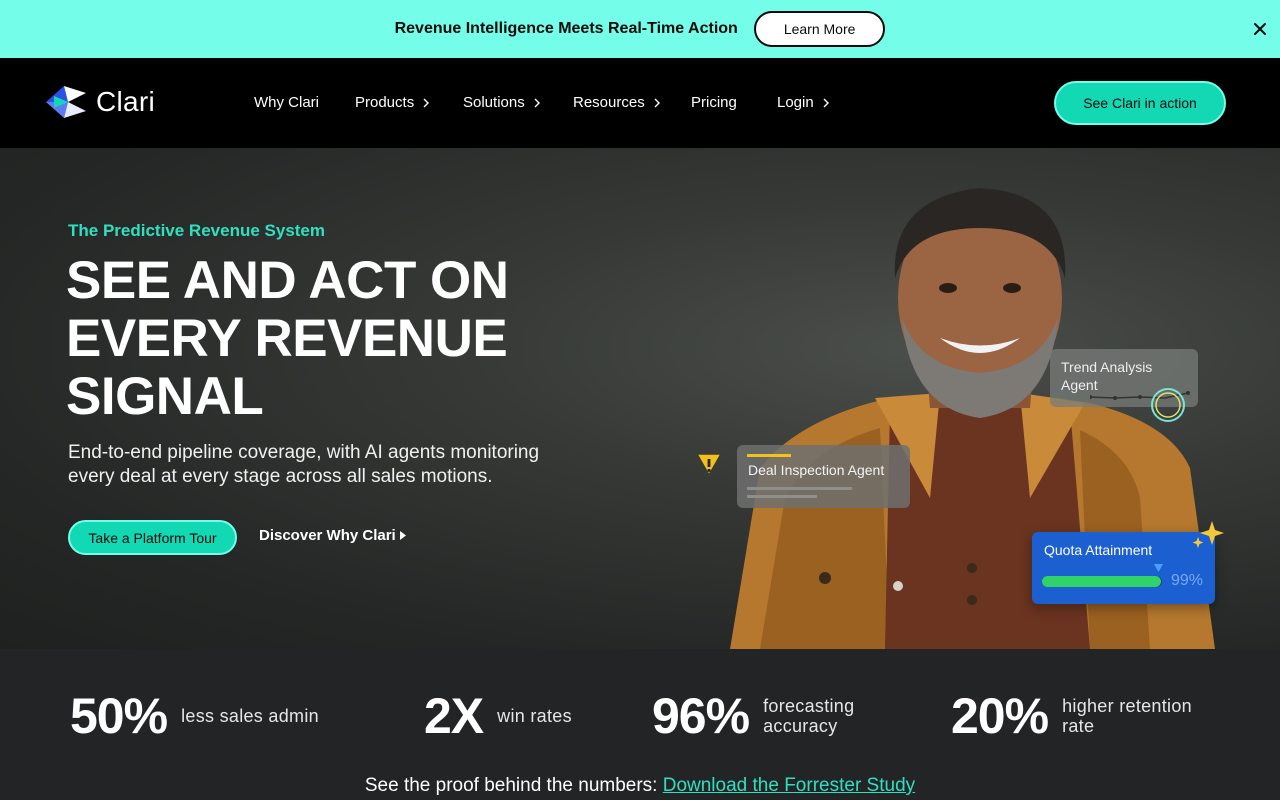  Describe the element at coordinates (609, 102) in the screenshot. I see `nav-label: Resources` at that location.